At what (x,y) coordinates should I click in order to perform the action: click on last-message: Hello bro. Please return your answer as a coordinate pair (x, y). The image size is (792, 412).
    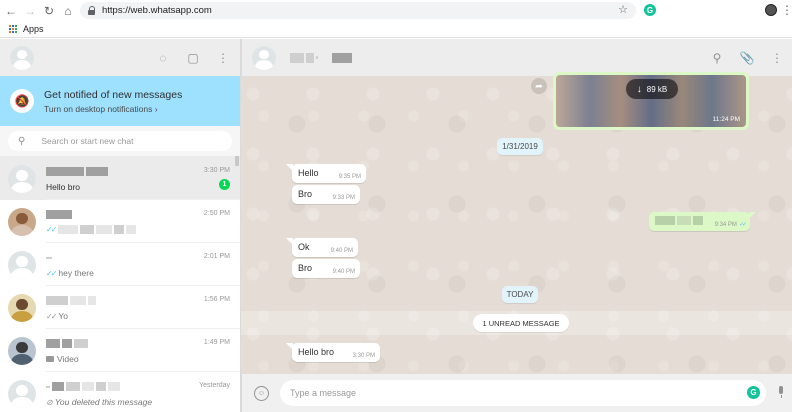
    Looking at the image, I should click on (63, 187).